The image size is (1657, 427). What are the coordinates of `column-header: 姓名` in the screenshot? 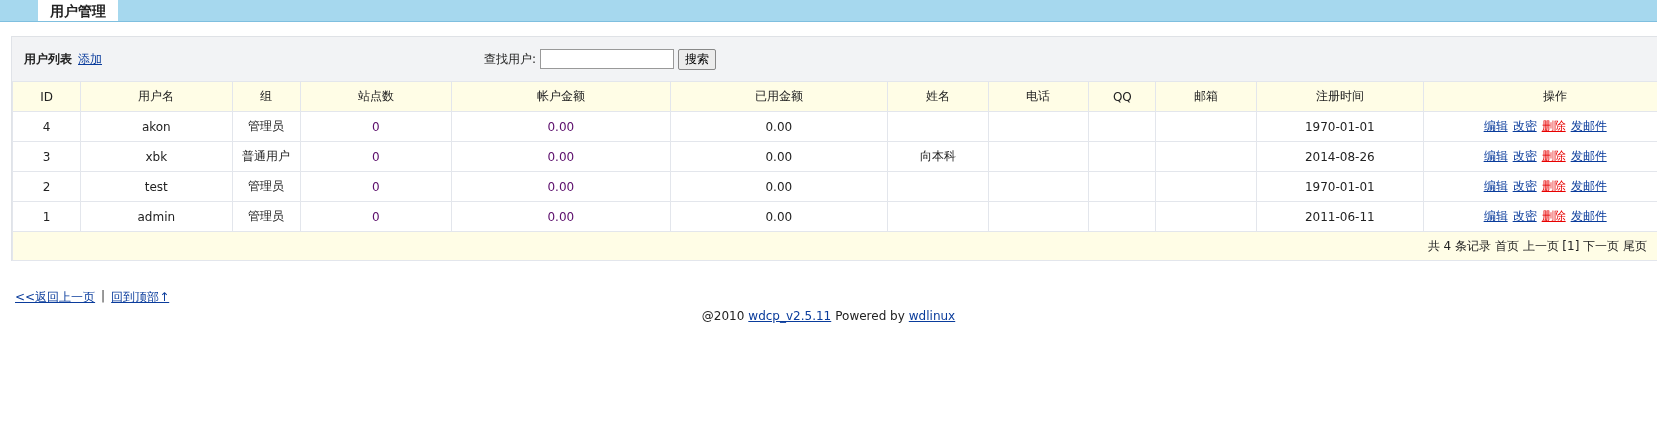 It's located at (937, 96).